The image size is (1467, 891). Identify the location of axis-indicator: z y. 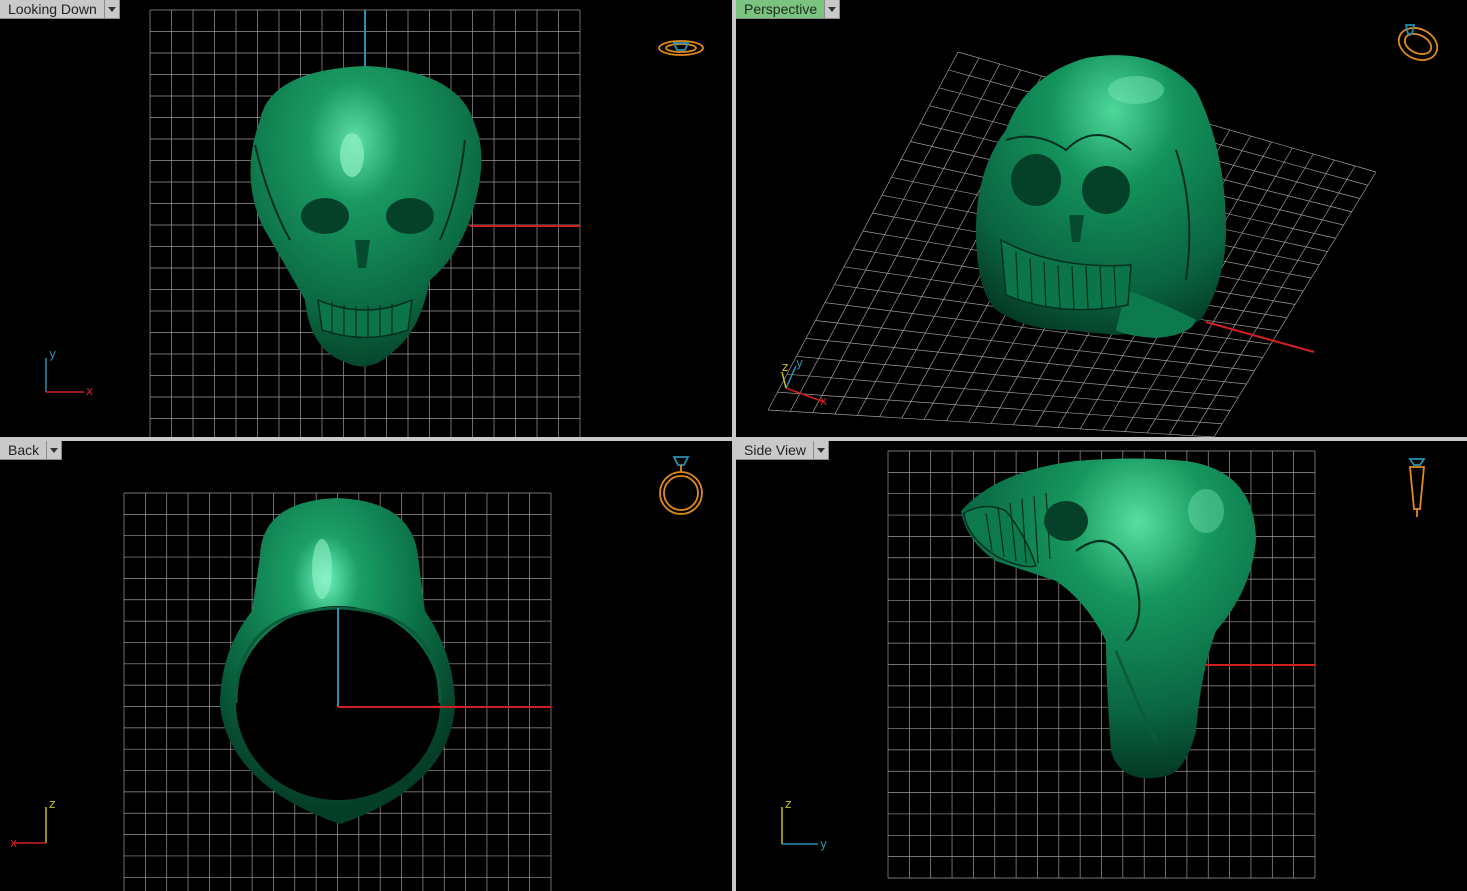
(804, 824).